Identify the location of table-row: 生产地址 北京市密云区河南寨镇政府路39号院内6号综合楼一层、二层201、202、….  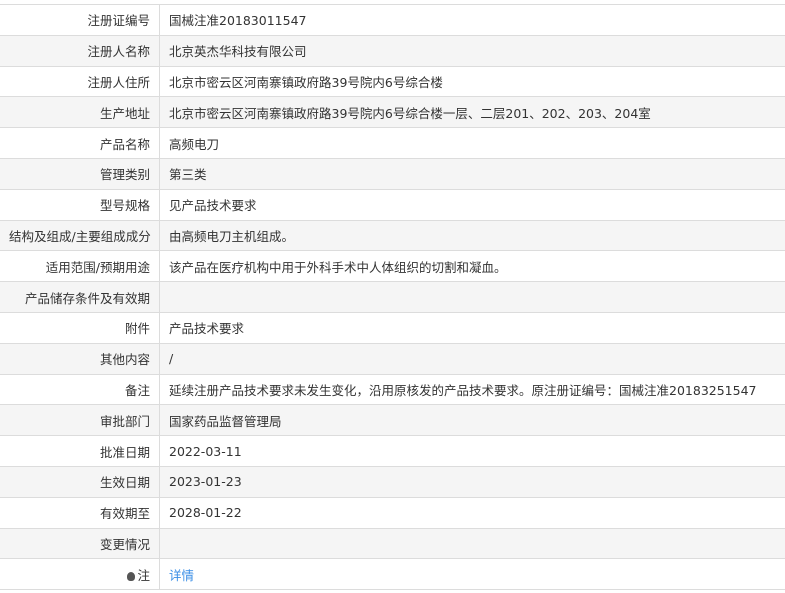
(392, 112).